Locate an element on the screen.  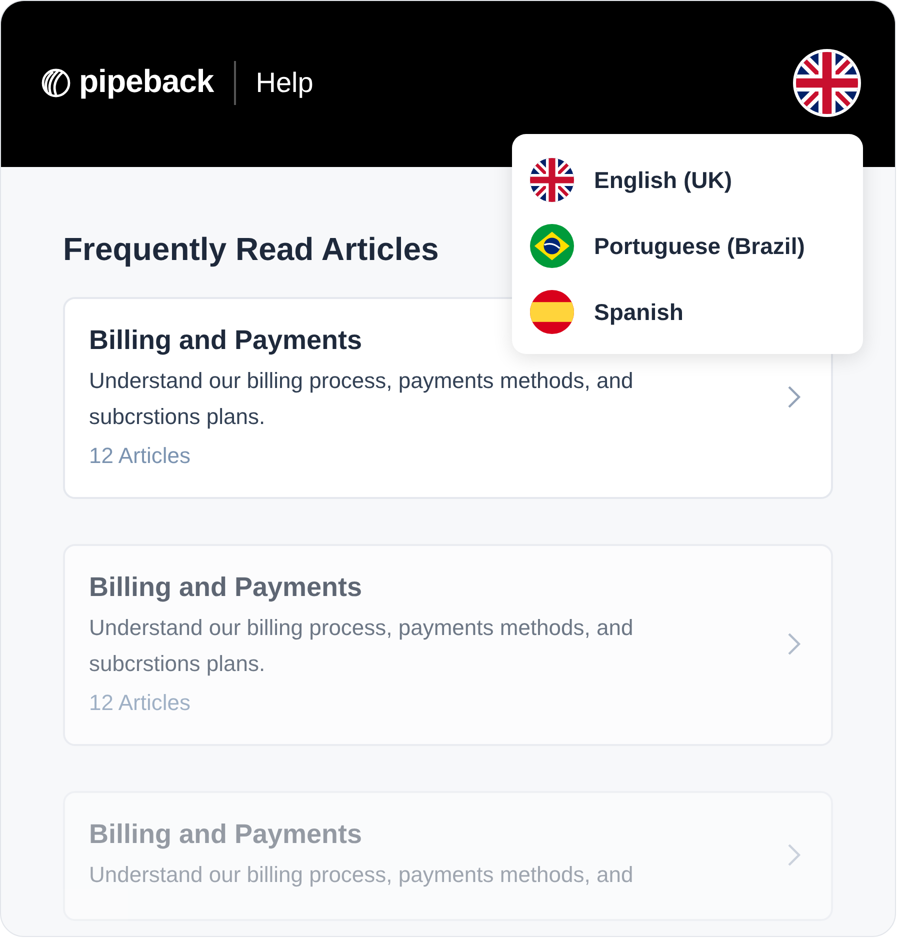
language-option: Portuguese (Brazil) is located at coordinates (696, 246).